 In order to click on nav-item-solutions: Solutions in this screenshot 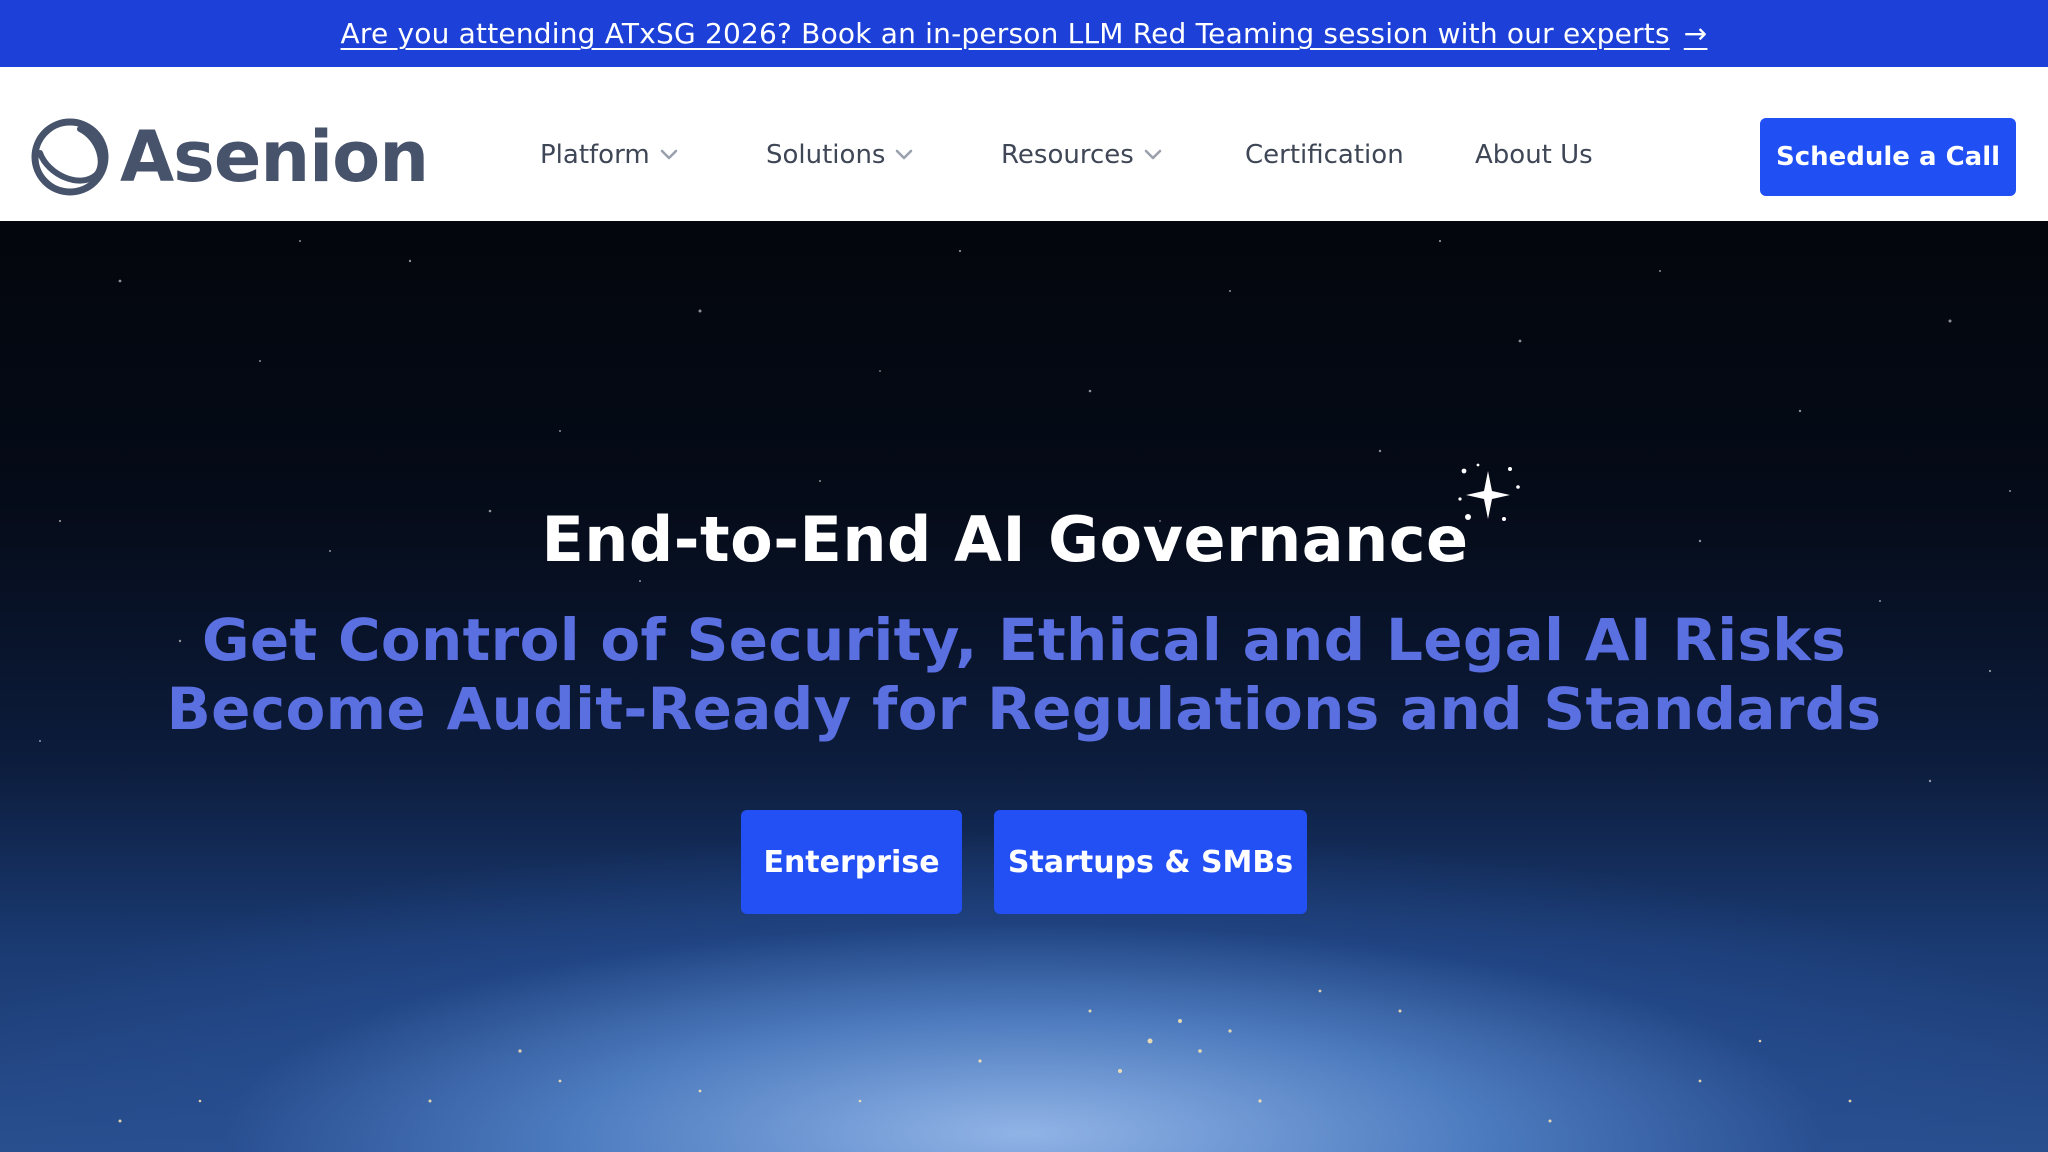, I will do `click(839, 155)`.